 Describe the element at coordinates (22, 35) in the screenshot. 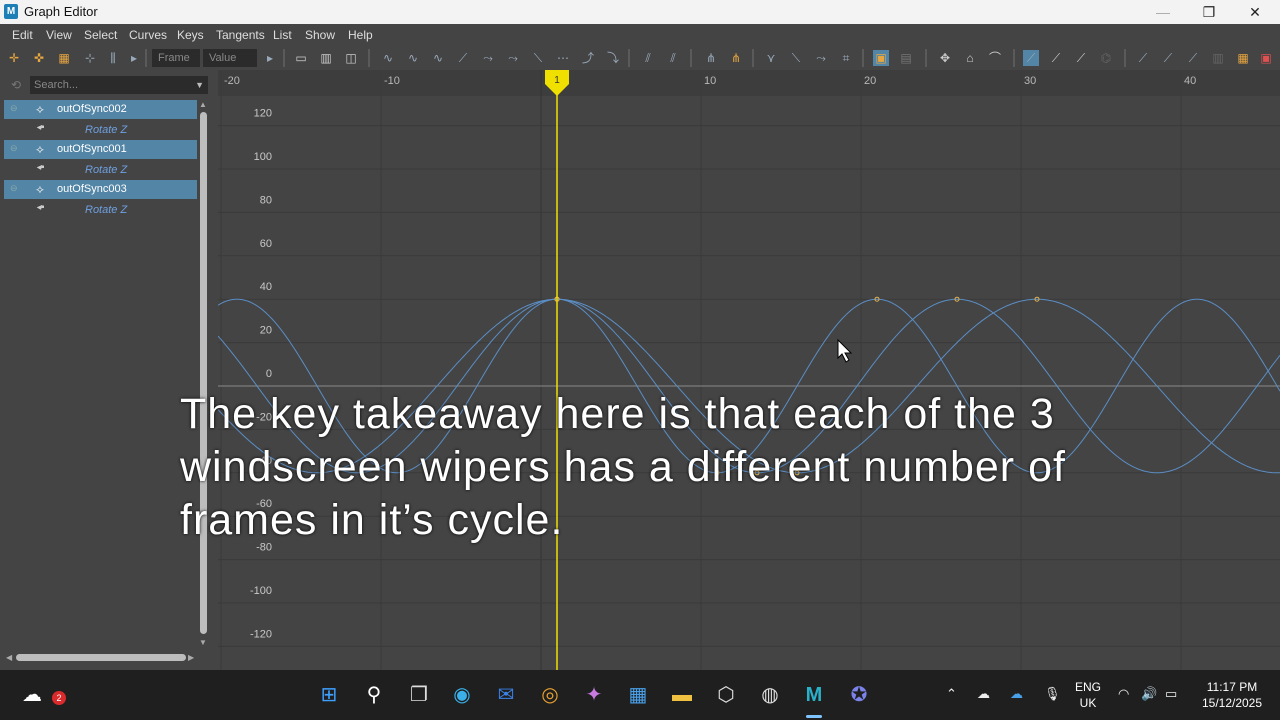

I see `menu-edit: Edit` at that location.